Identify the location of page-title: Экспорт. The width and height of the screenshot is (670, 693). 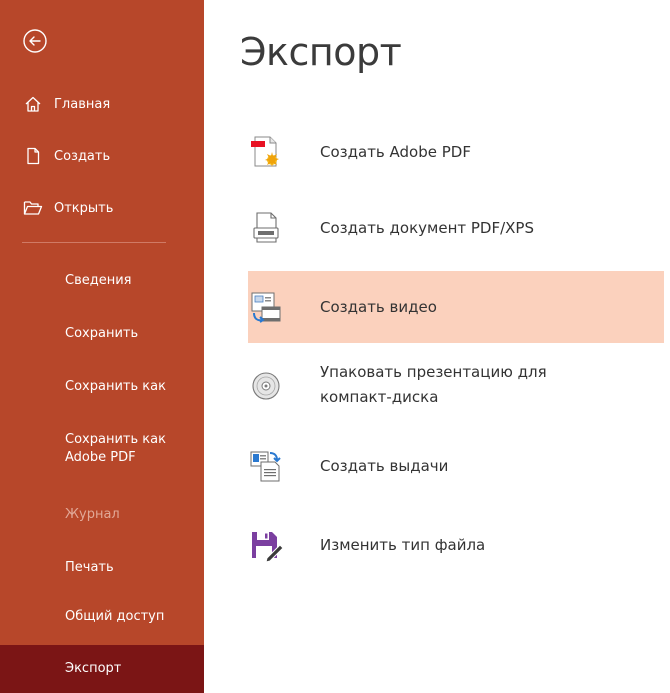
(321, 52).